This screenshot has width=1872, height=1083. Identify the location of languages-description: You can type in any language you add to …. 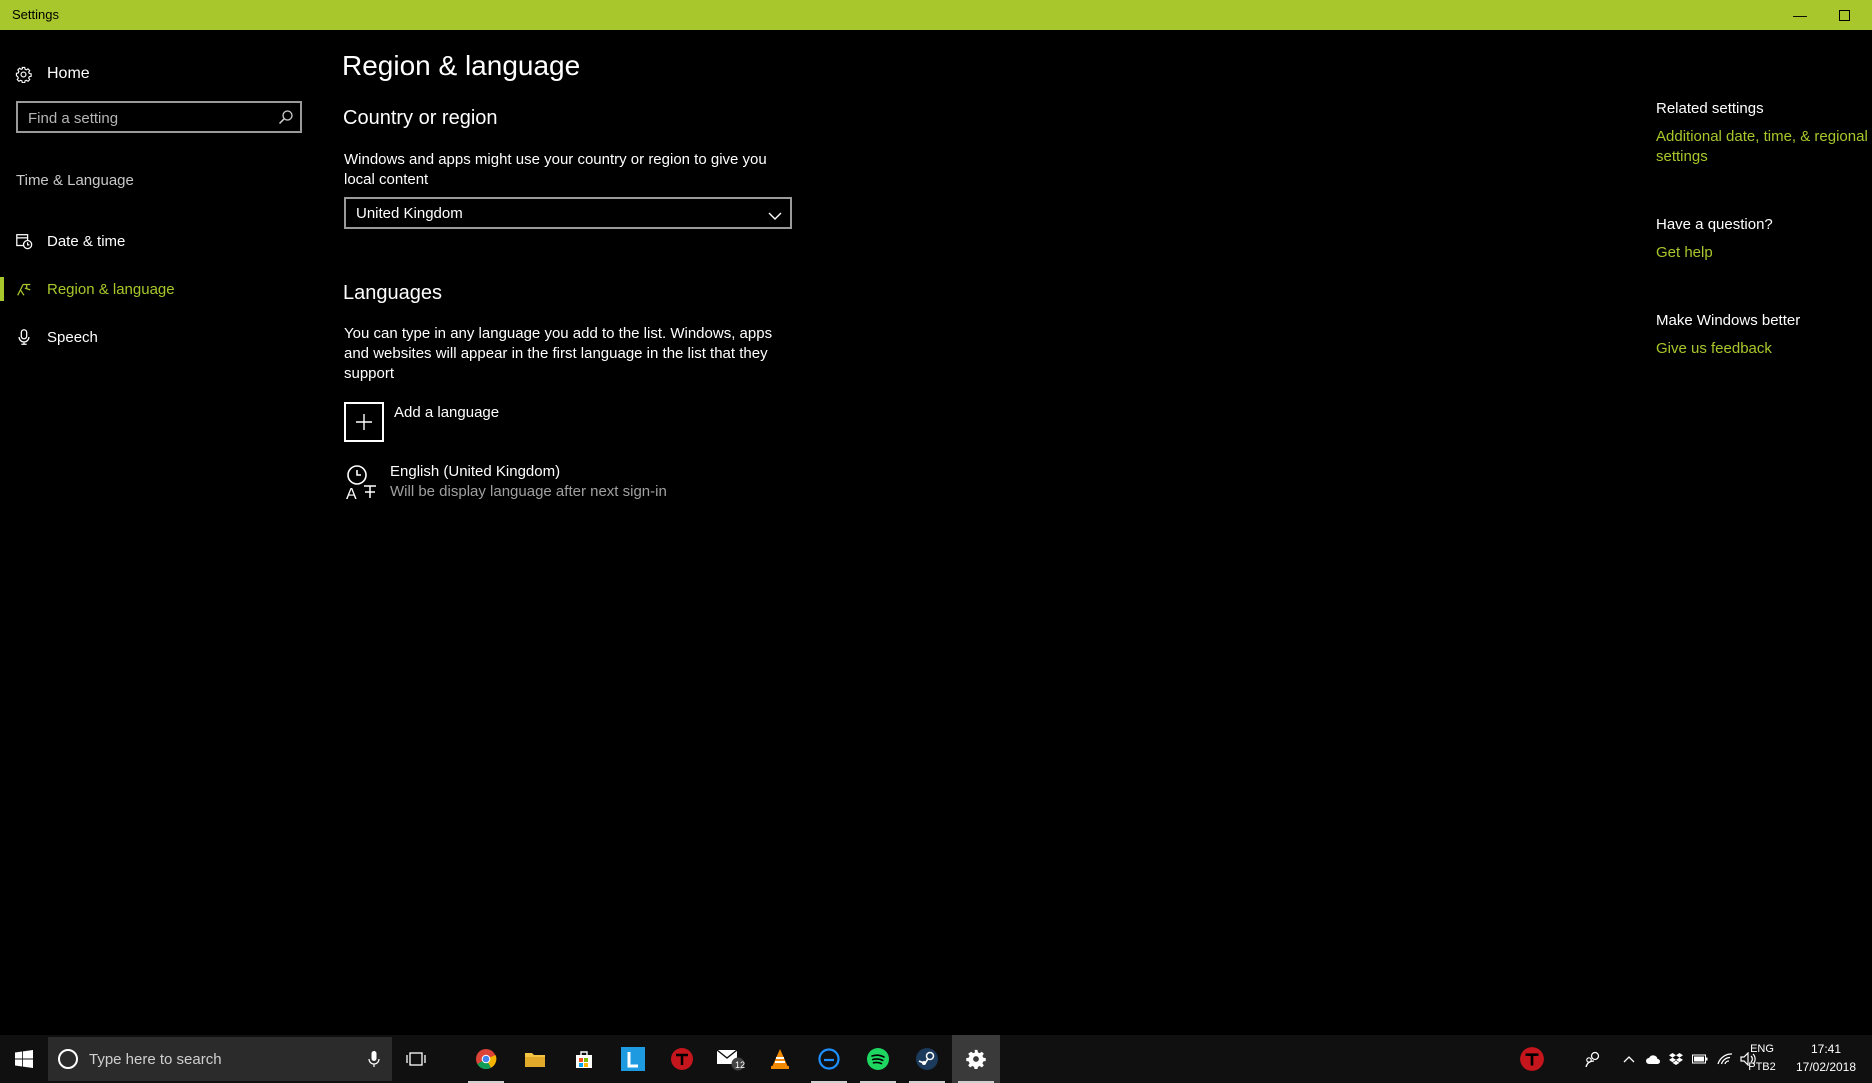
(558, 353).